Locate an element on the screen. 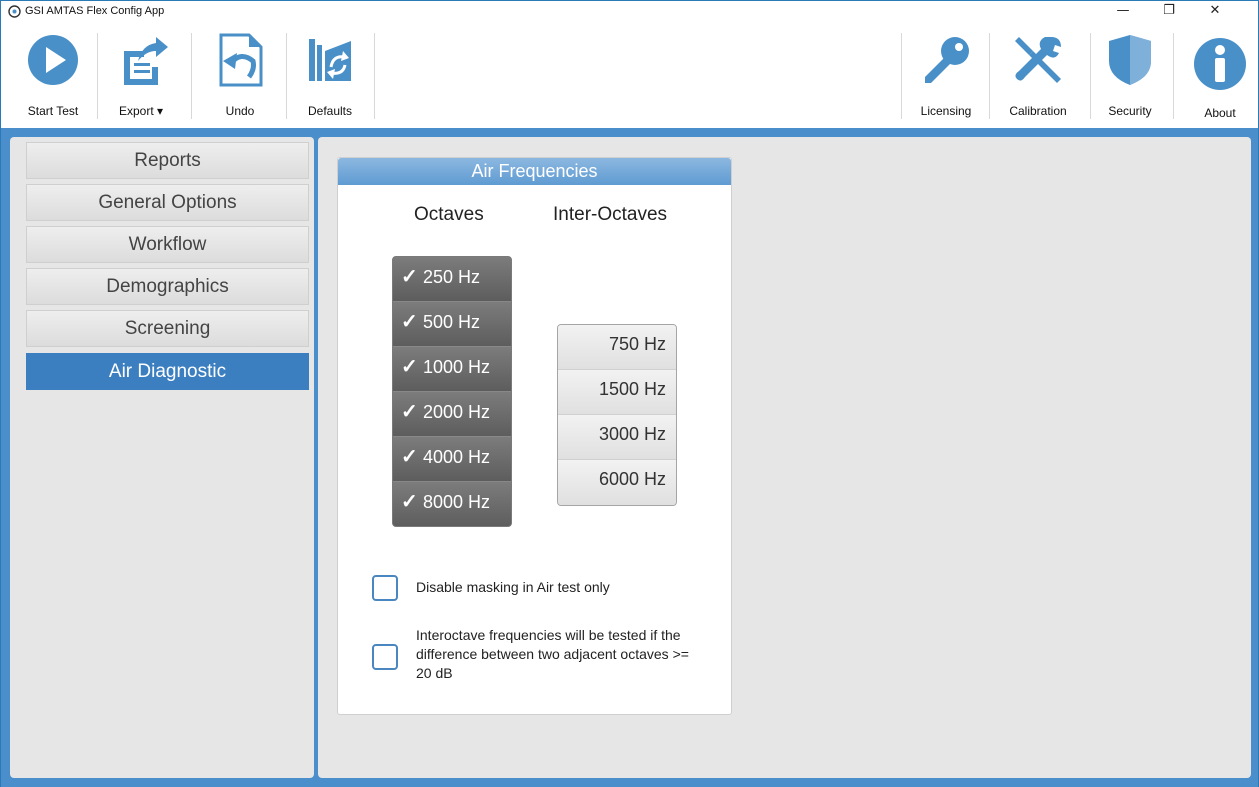 The width and height of the screenshot is (1259, 787). export-button: Export ▾ is located at coordinates (141, 77).